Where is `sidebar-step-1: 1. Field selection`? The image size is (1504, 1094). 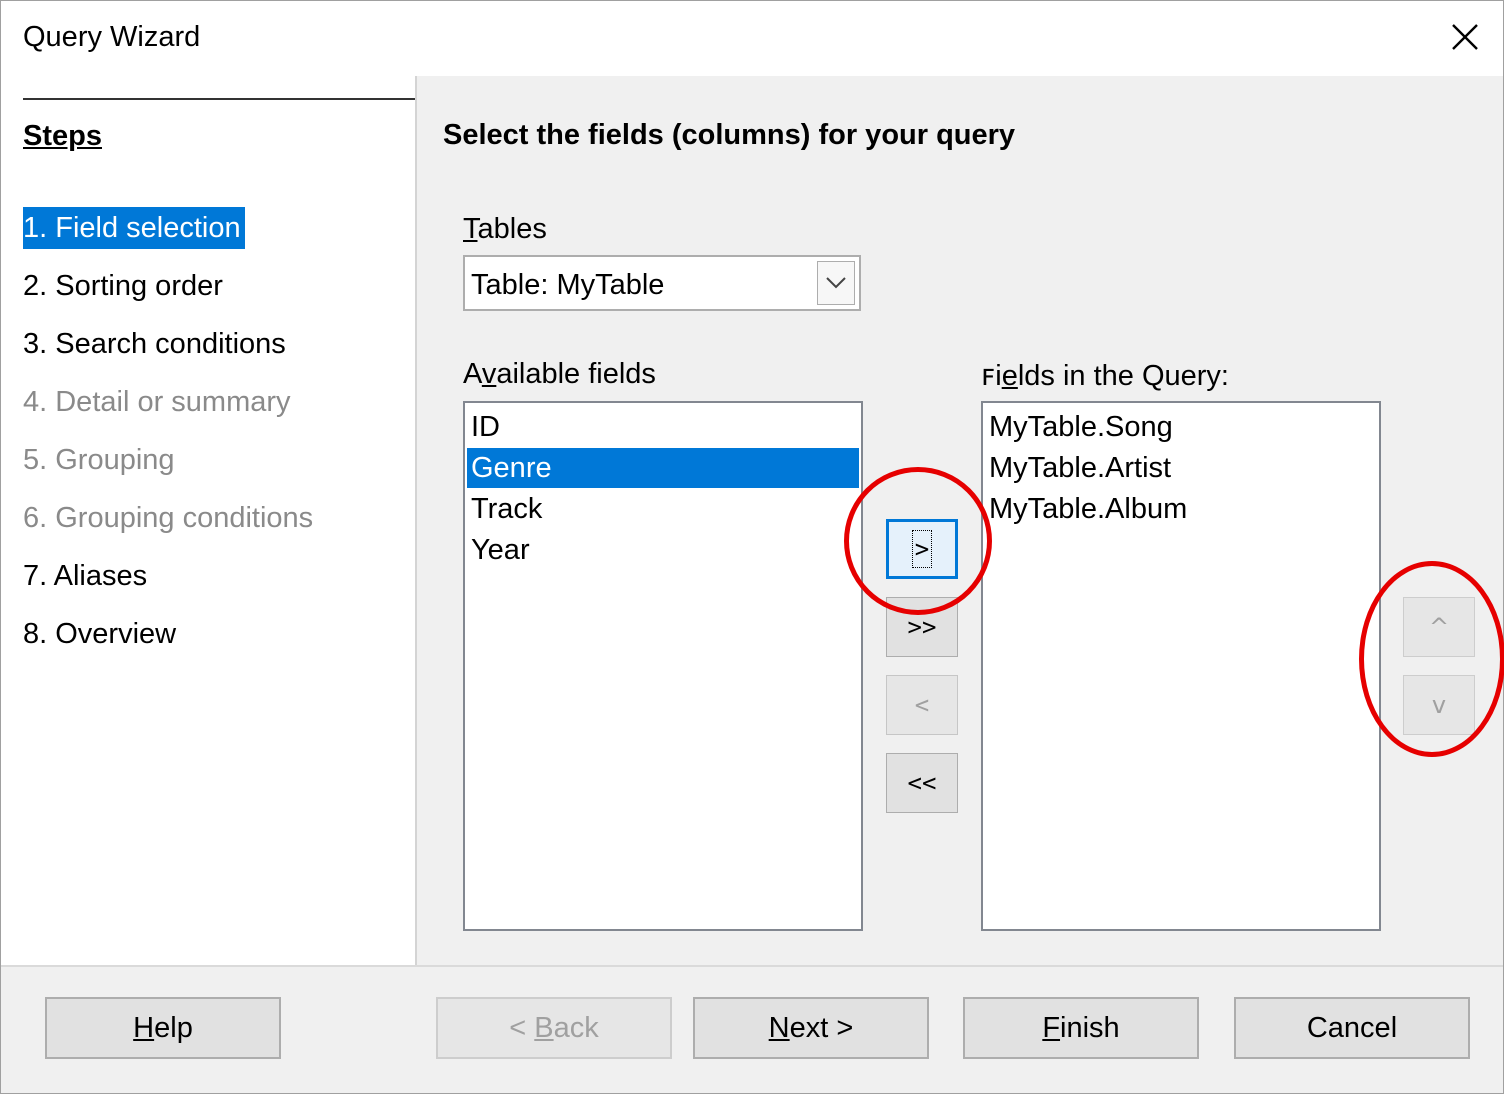 sidebar-step-1: 1. Field selection is located at coordinates (134, 228).